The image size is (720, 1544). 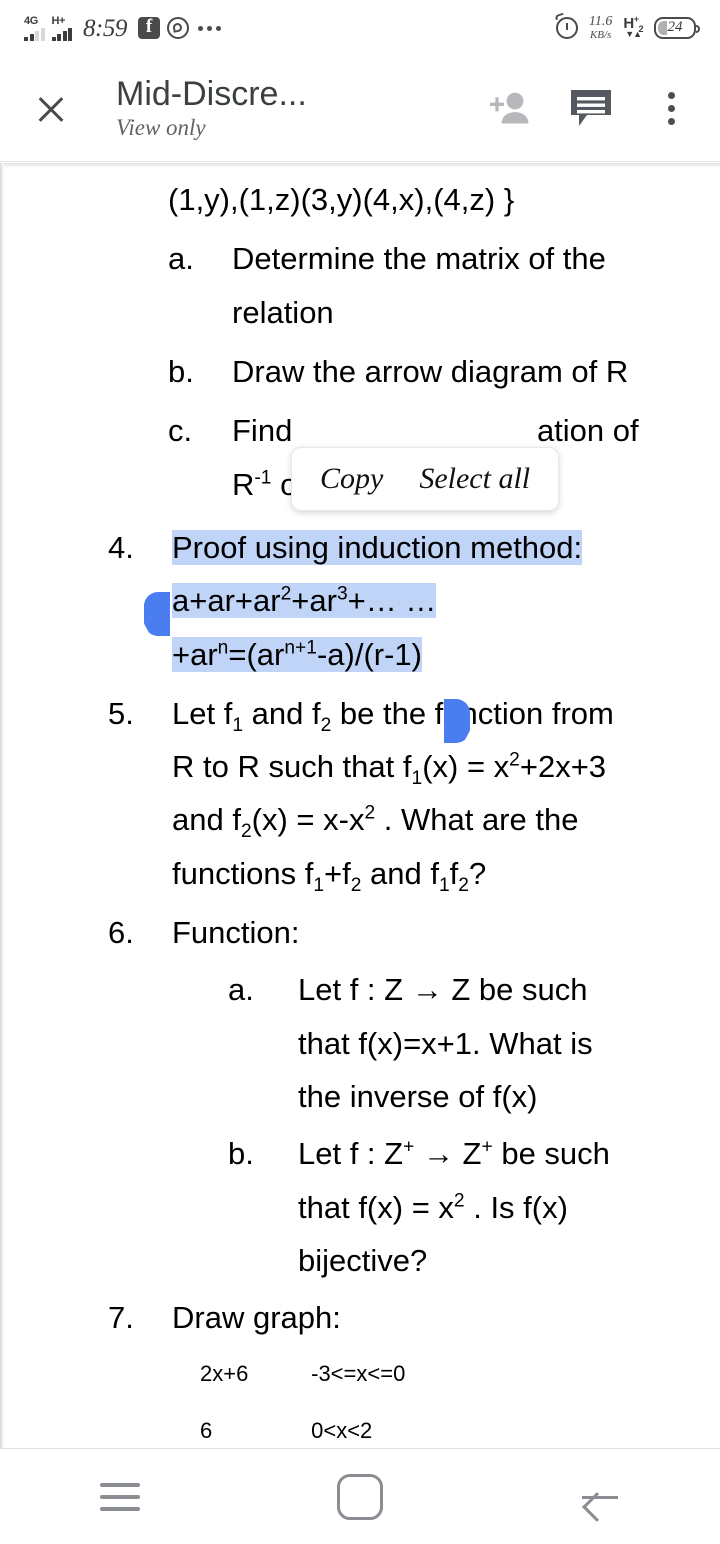 I want to click on text-part: Let f, so click(x=202, y=713).